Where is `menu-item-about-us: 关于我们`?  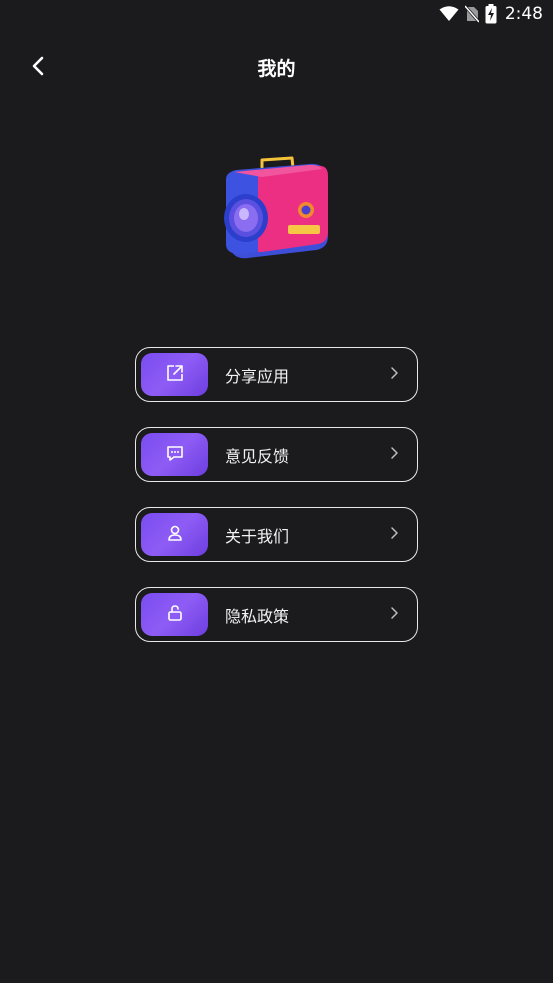 menu-item-about-us: 关于我们 is located at coordinates (276, 534).